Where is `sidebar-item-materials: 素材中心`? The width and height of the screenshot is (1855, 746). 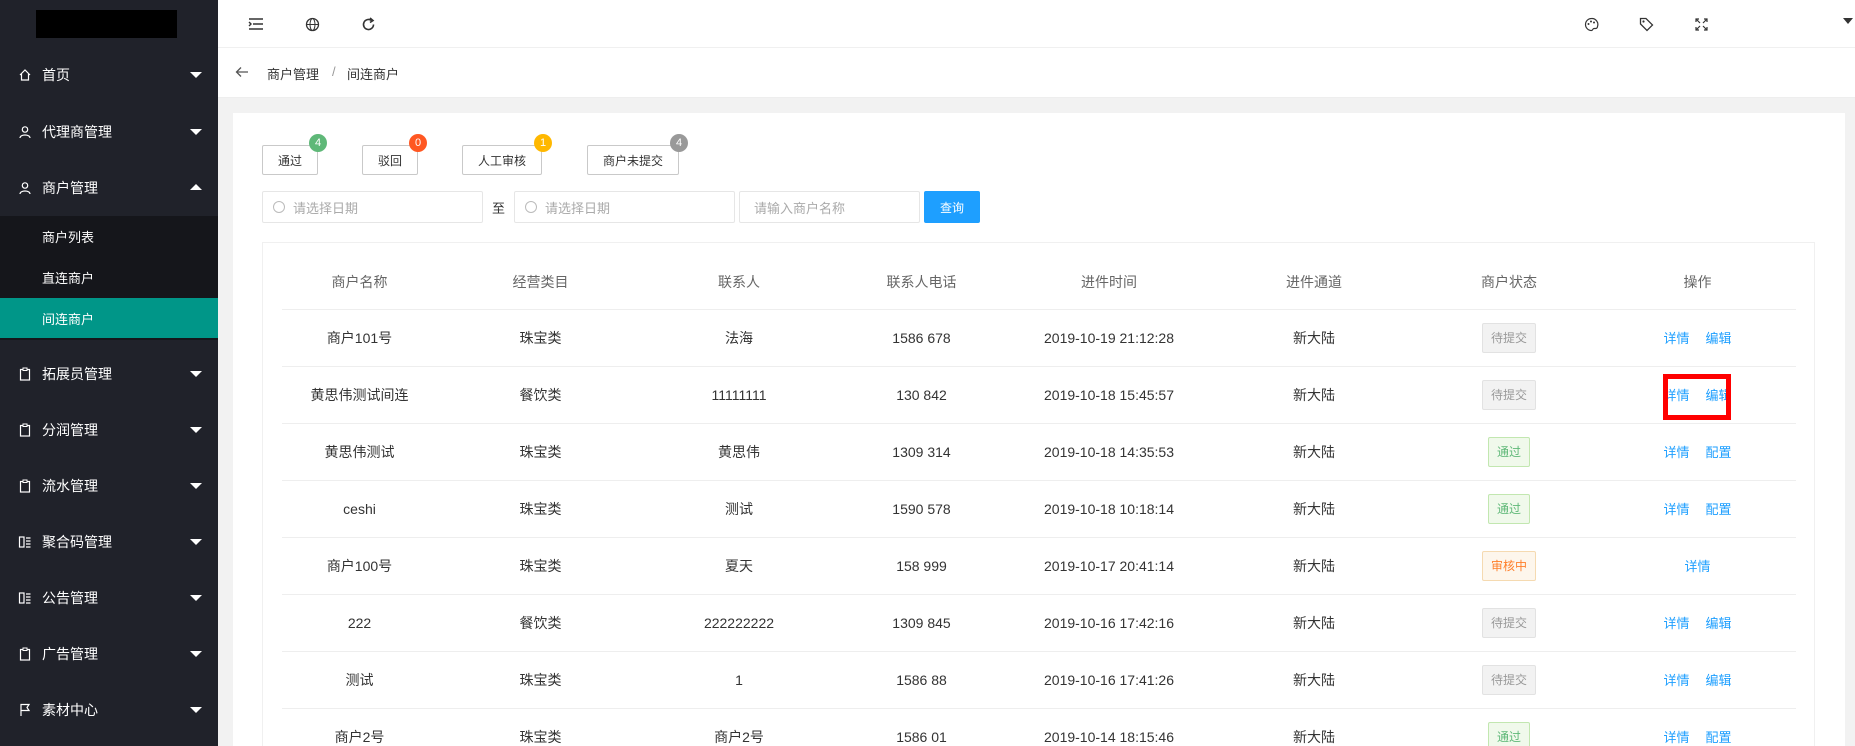
sidebar-item-materials: 素材中心 is located at coordinates (109, 710).